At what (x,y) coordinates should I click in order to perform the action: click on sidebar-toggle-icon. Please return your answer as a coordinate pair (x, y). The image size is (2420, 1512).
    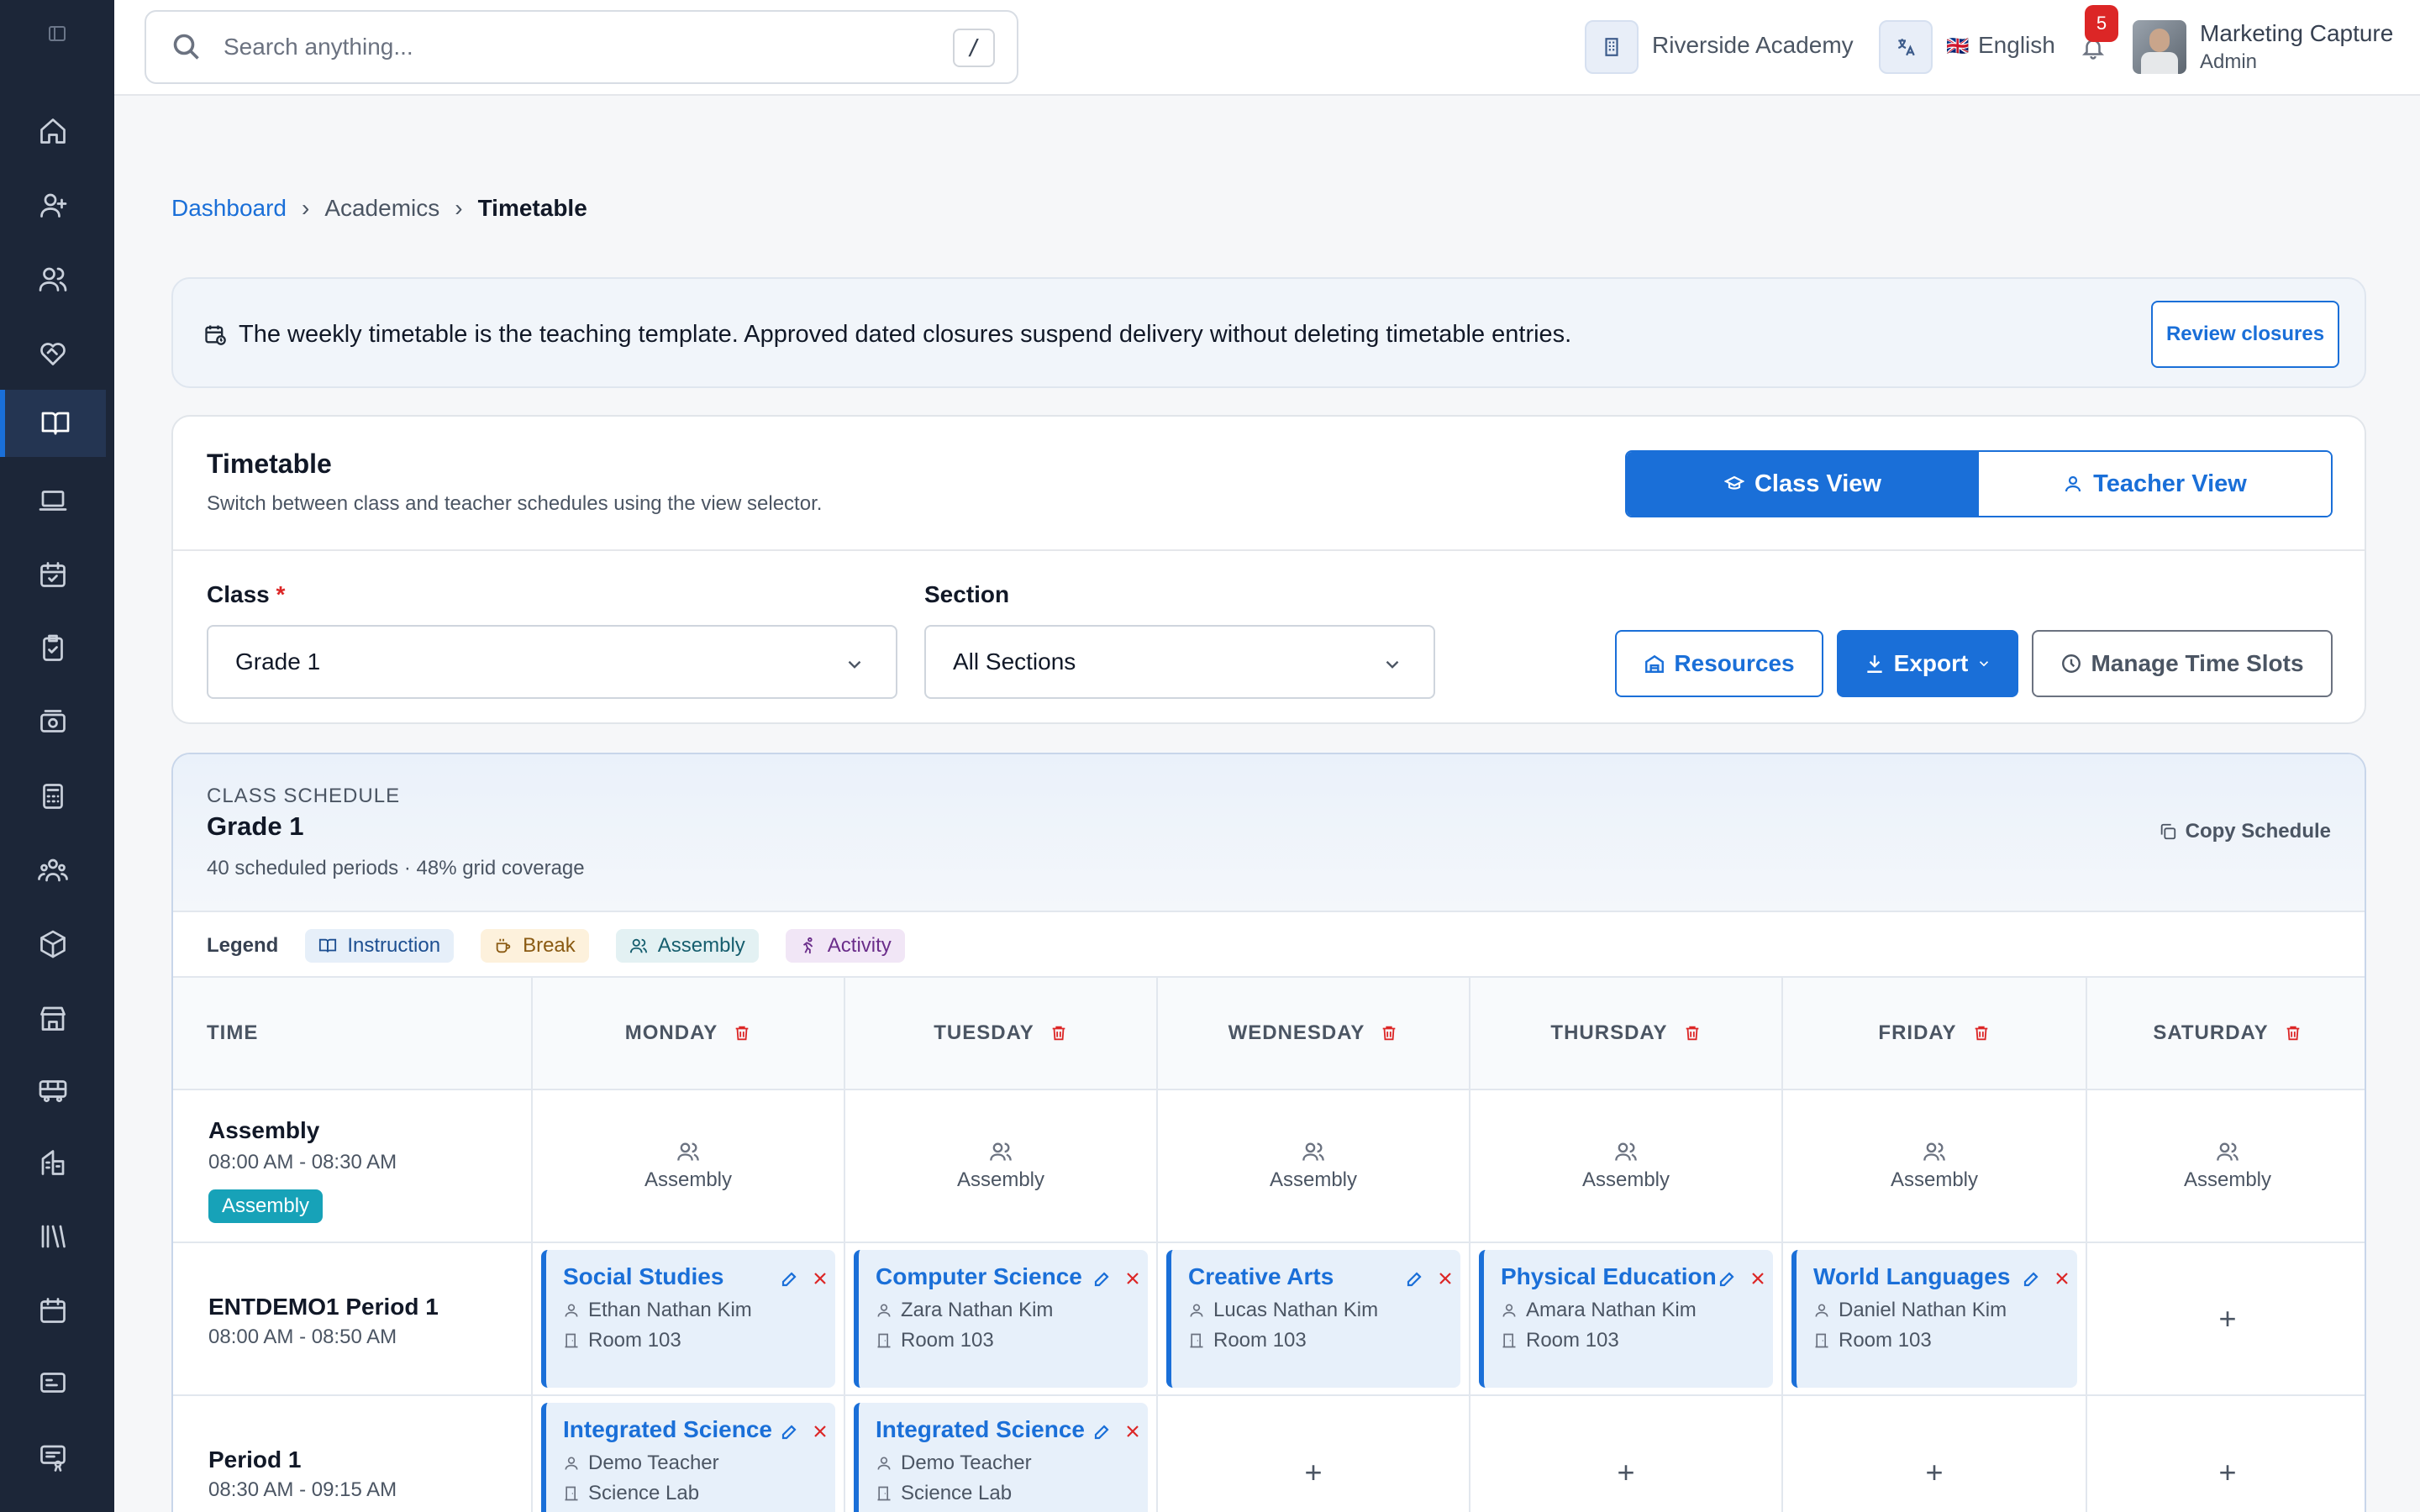
    Looking at the image, I should click on (57, 34).